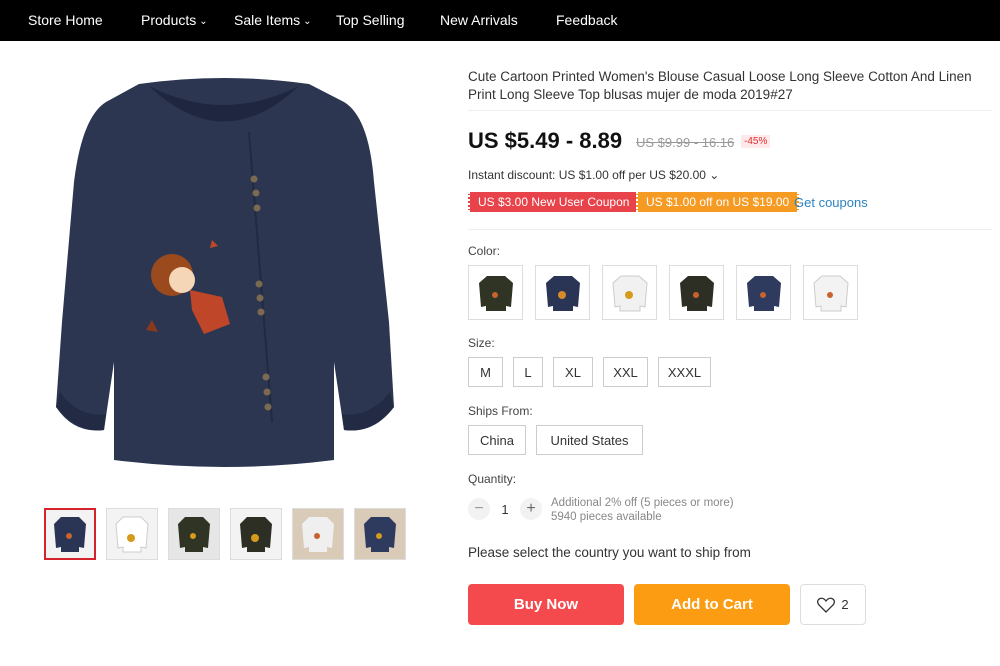  I want to click on nav-top-selling: Top Selling, so click(370, 20).